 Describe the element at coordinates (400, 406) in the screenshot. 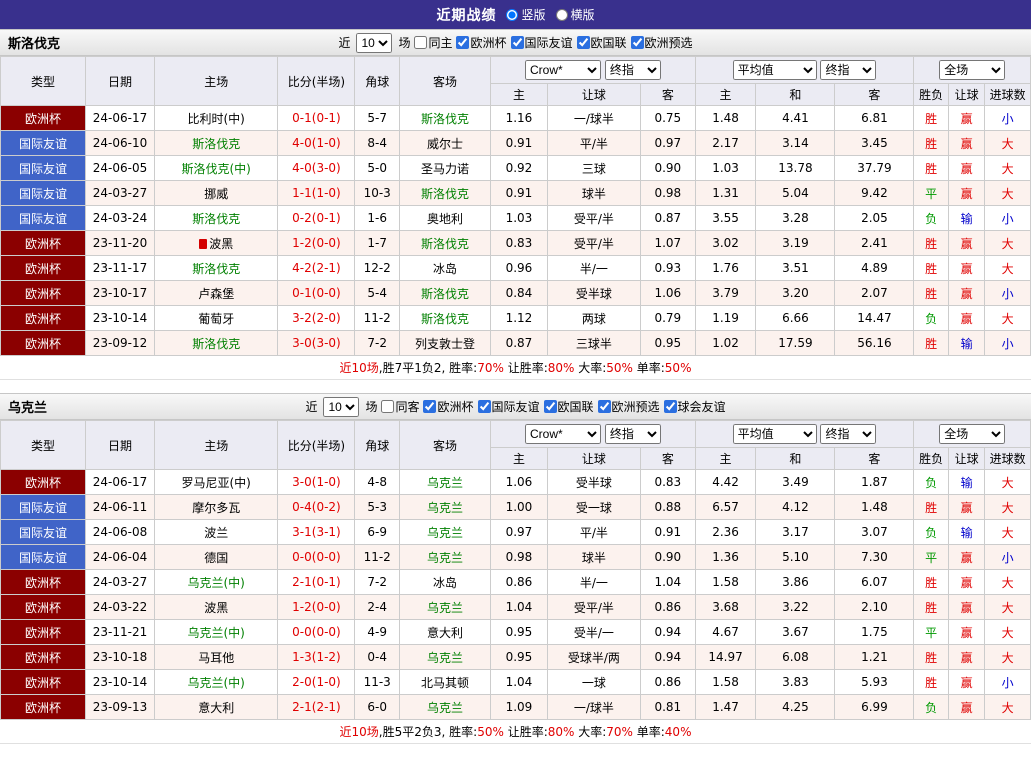

I see `same-venue-filter: 同客` at that location.